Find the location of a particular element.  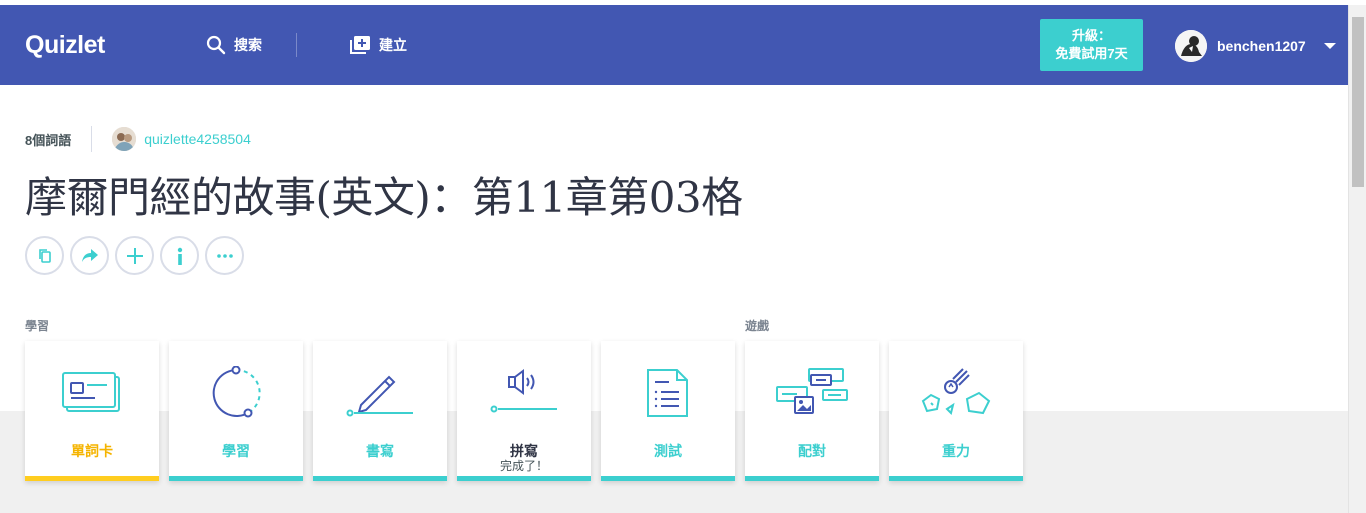

nav-divider is located at coordinates (296, 45).